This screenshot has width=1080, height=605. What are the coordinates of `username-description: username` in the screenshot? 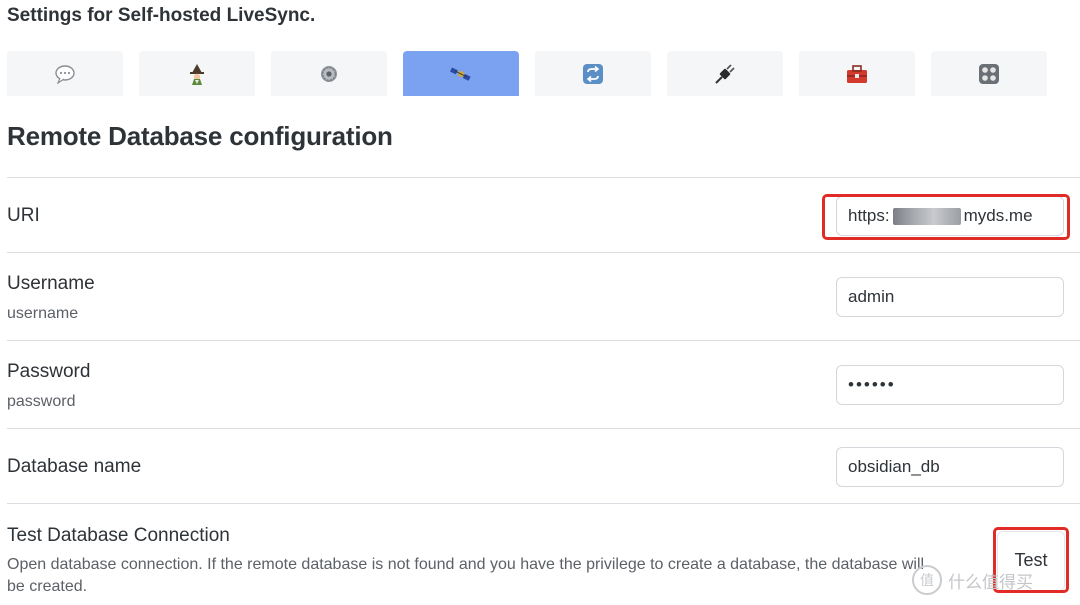 It's located at (43, 313).